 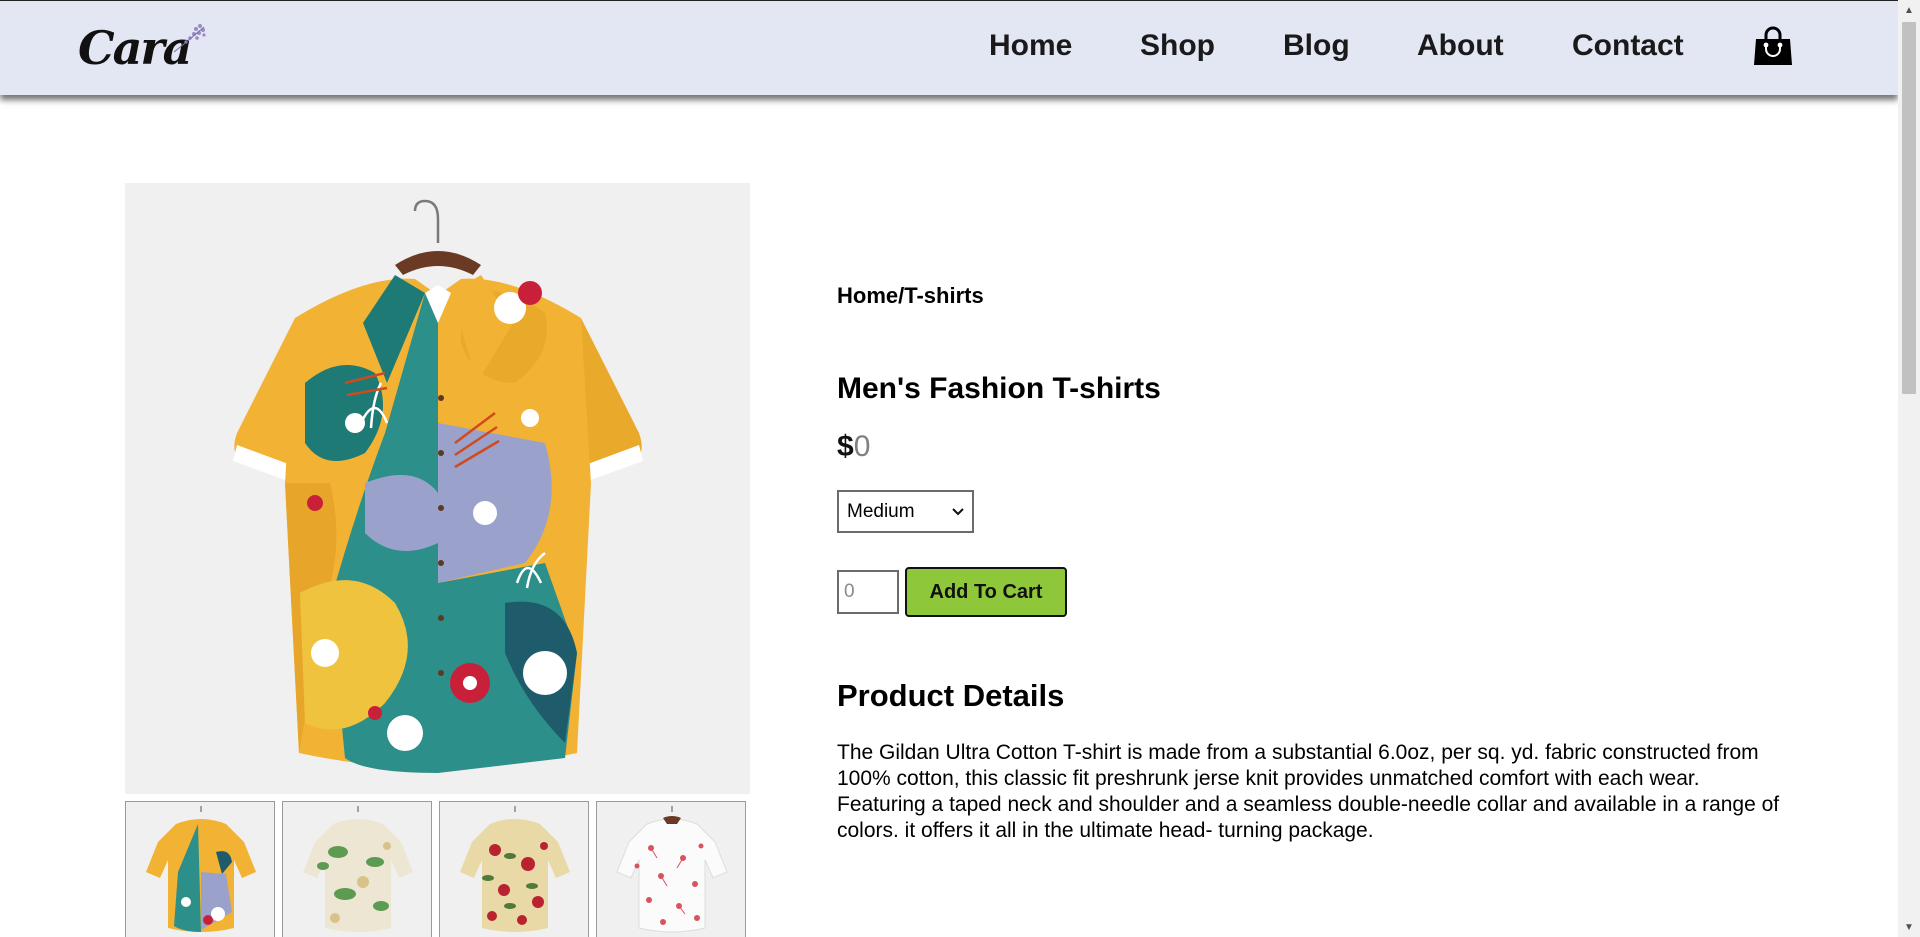 What do you see at coordinates (1909, 927) in the screenshot?
I see `scroll-down-arrow-icon: ▼` at bounding box center [1909, 927].